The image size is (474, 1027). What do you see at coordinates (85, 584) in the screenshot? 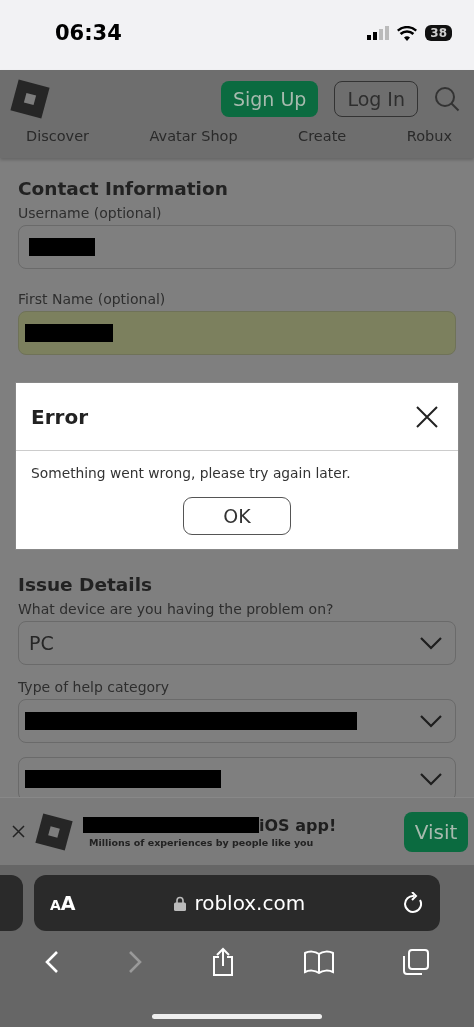
I see `section-heading: Issue Details` at bounding box center [85, 584].